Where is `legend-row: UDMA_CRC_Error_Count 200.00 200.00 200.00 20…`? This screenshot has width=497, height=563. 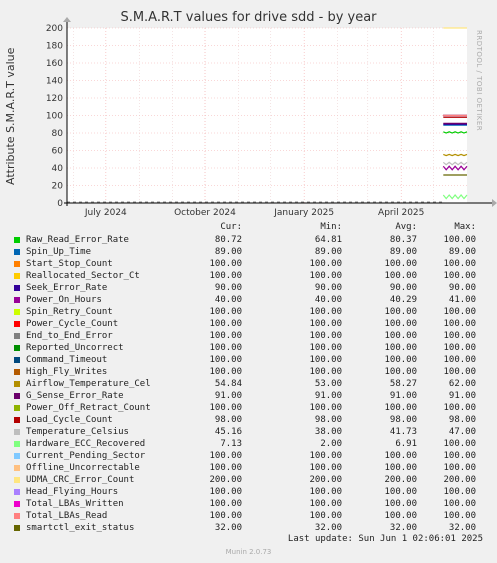 legend-row: UDMA_CRC_Error_Count 200.00 200.00 200.00 20… is located at coordinates (248, 480).